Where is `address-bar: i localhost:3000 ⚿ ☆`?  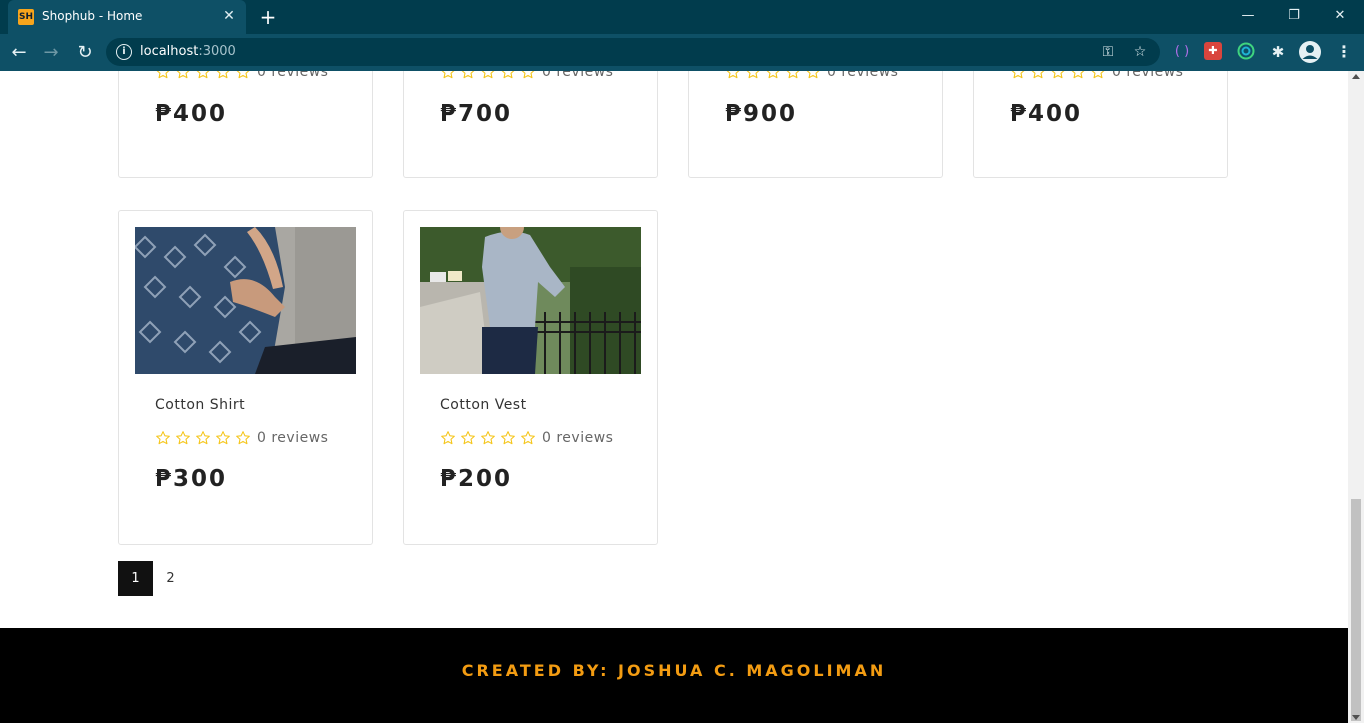 address-bar: i localhost:3000 ⚿ ☆ is located at coordinates (633, 52).